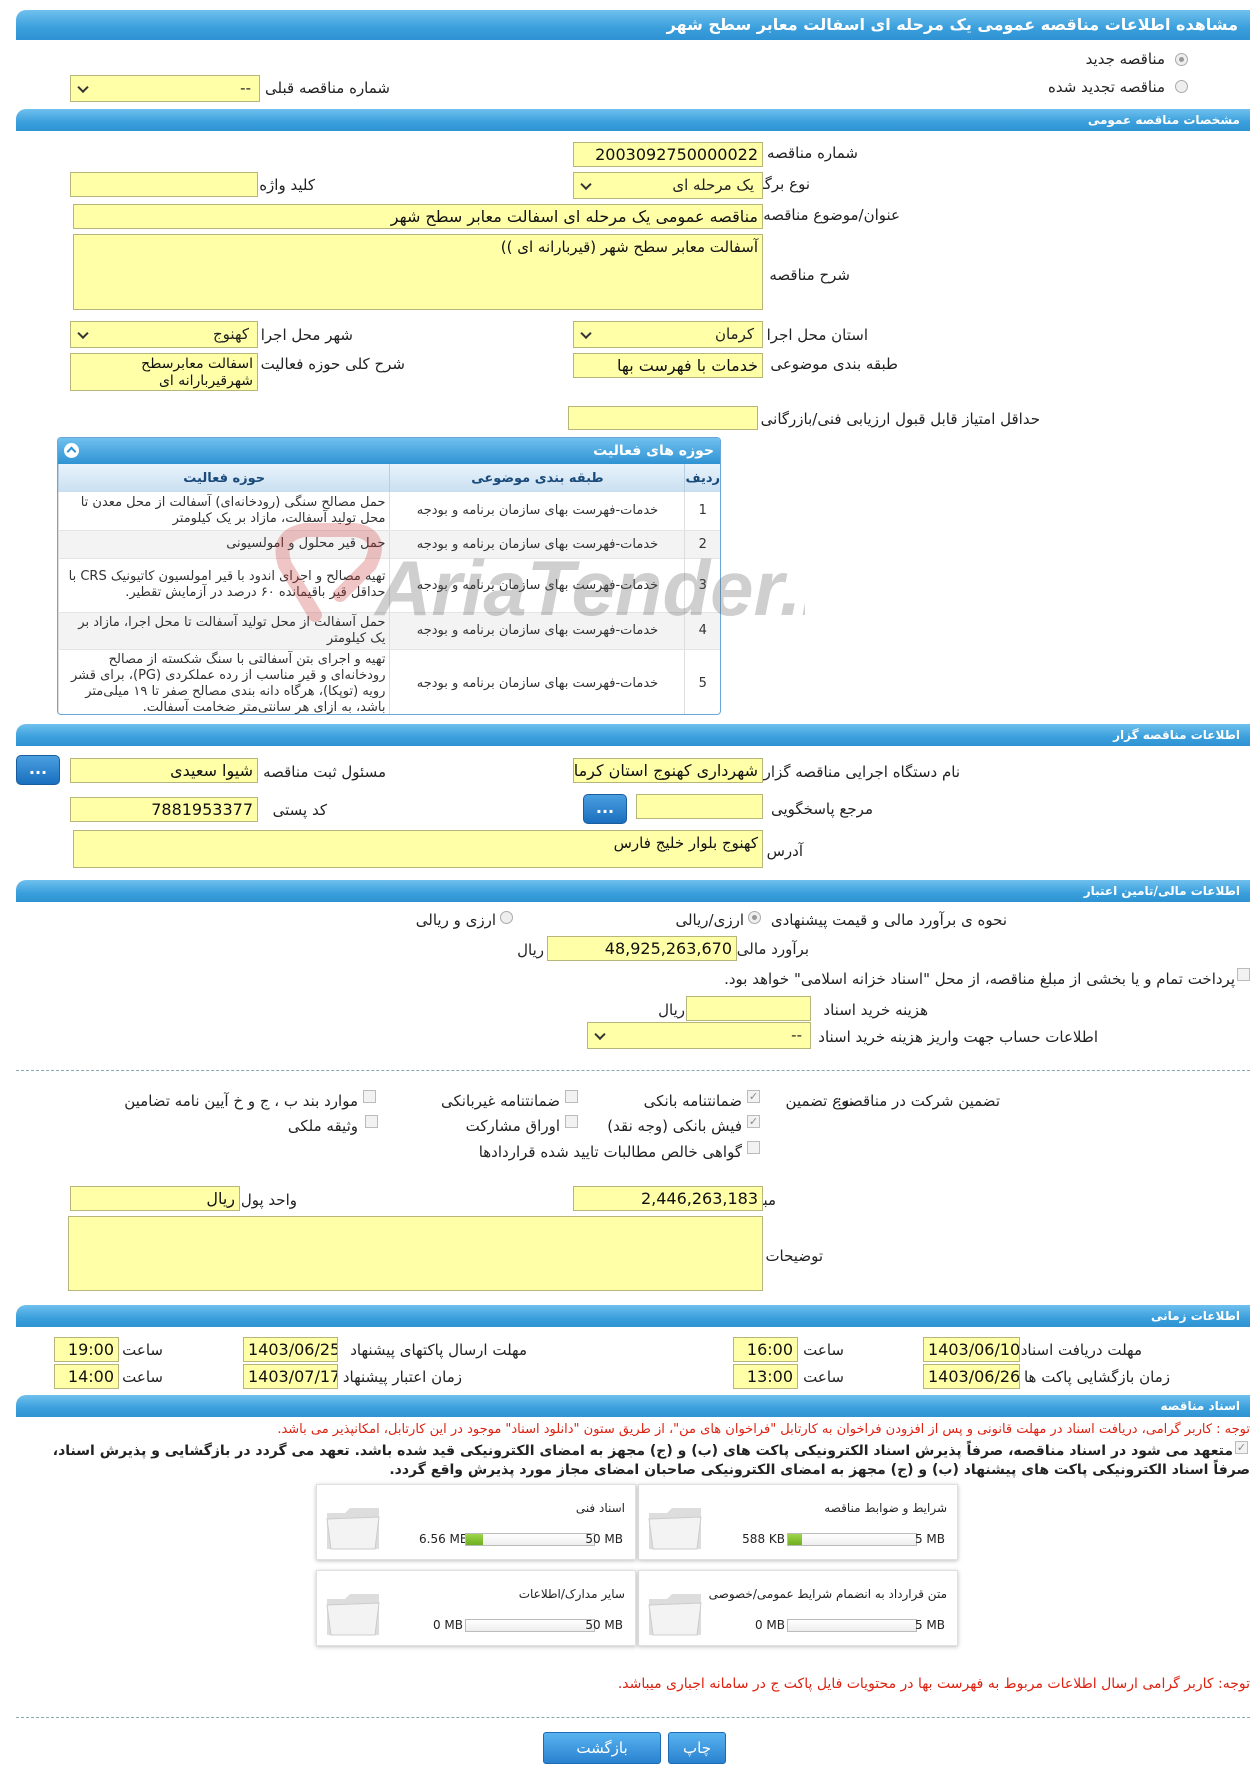  What do you see at coordinates (668, 154) in the screenshot?
I see `tender-number-field: 2003092750000022` at bounding box center [668, 154].